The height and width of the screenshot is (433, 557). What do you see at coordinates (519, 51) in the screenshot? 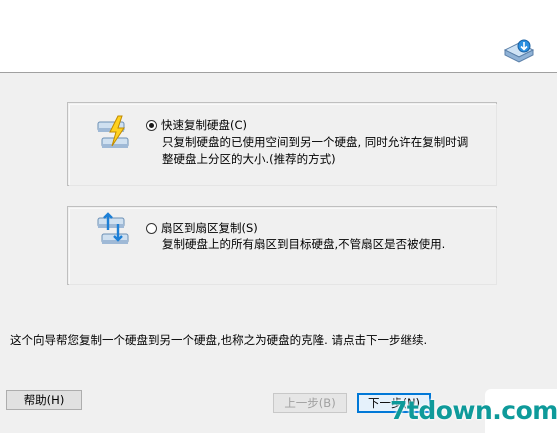
I see `disk-copy-header-icon` at bounding box center [519, 51].